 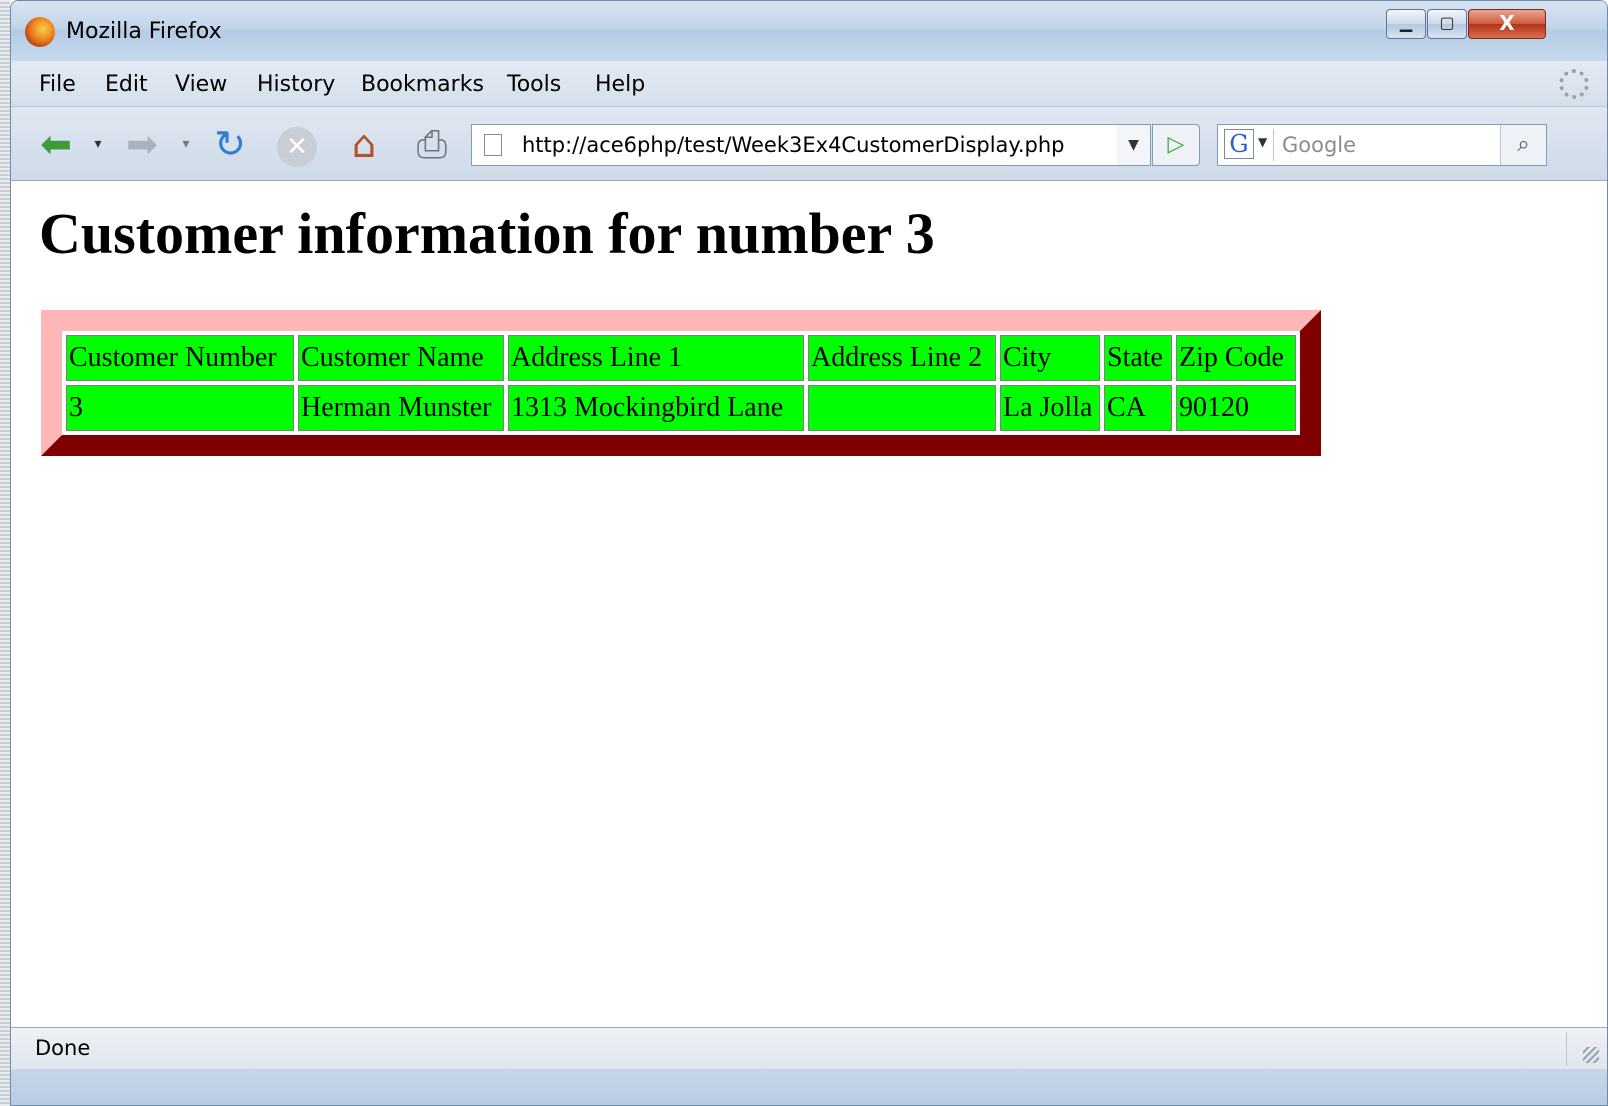 I want to click on table-header-cell: State, so click(x=1138, y=358).